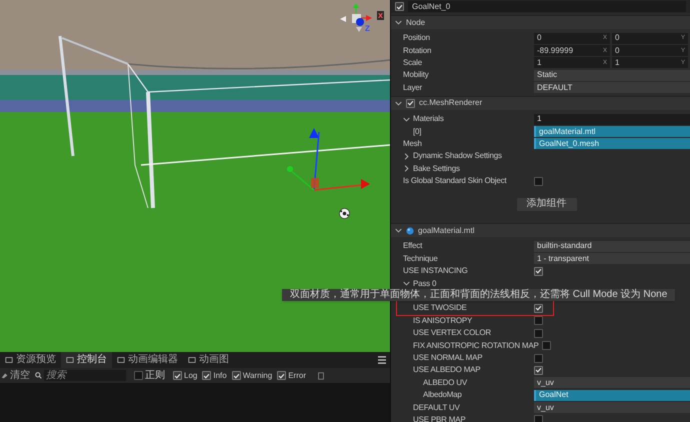 The image size is (690, 422). Describe the element at coordinates (439, 419) in the screenshot. I see `property-label: USE PBR MAP` at that location.